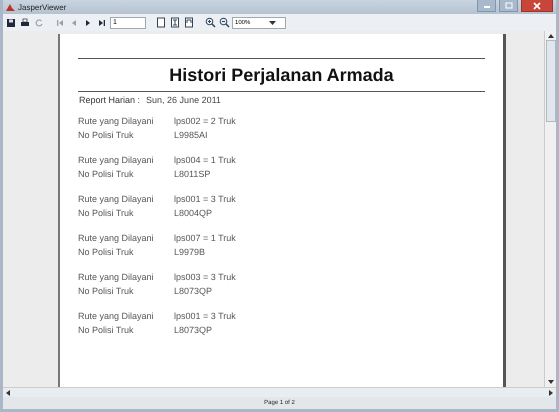 This screenshot has width=559, height=412. I want to click on maximize-icon, so click(508, 5).